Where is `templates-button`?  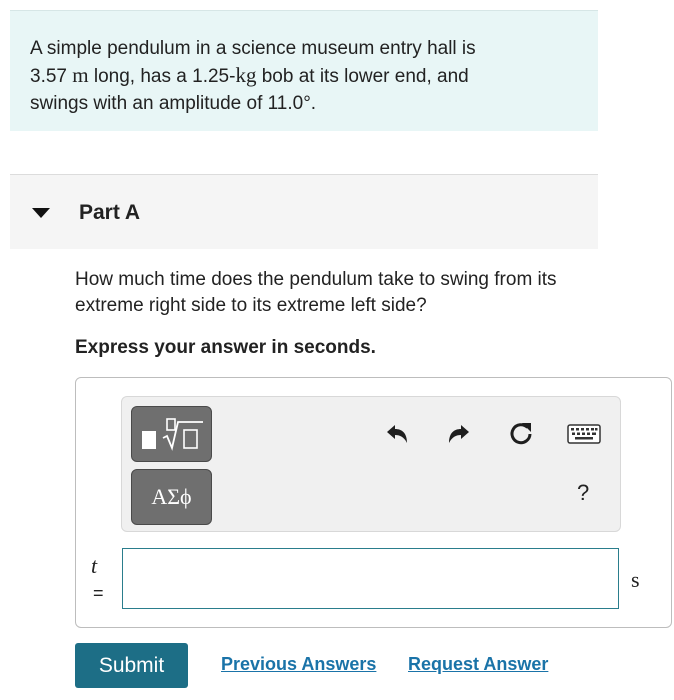 templates-button is located at coordinates (171, 434).